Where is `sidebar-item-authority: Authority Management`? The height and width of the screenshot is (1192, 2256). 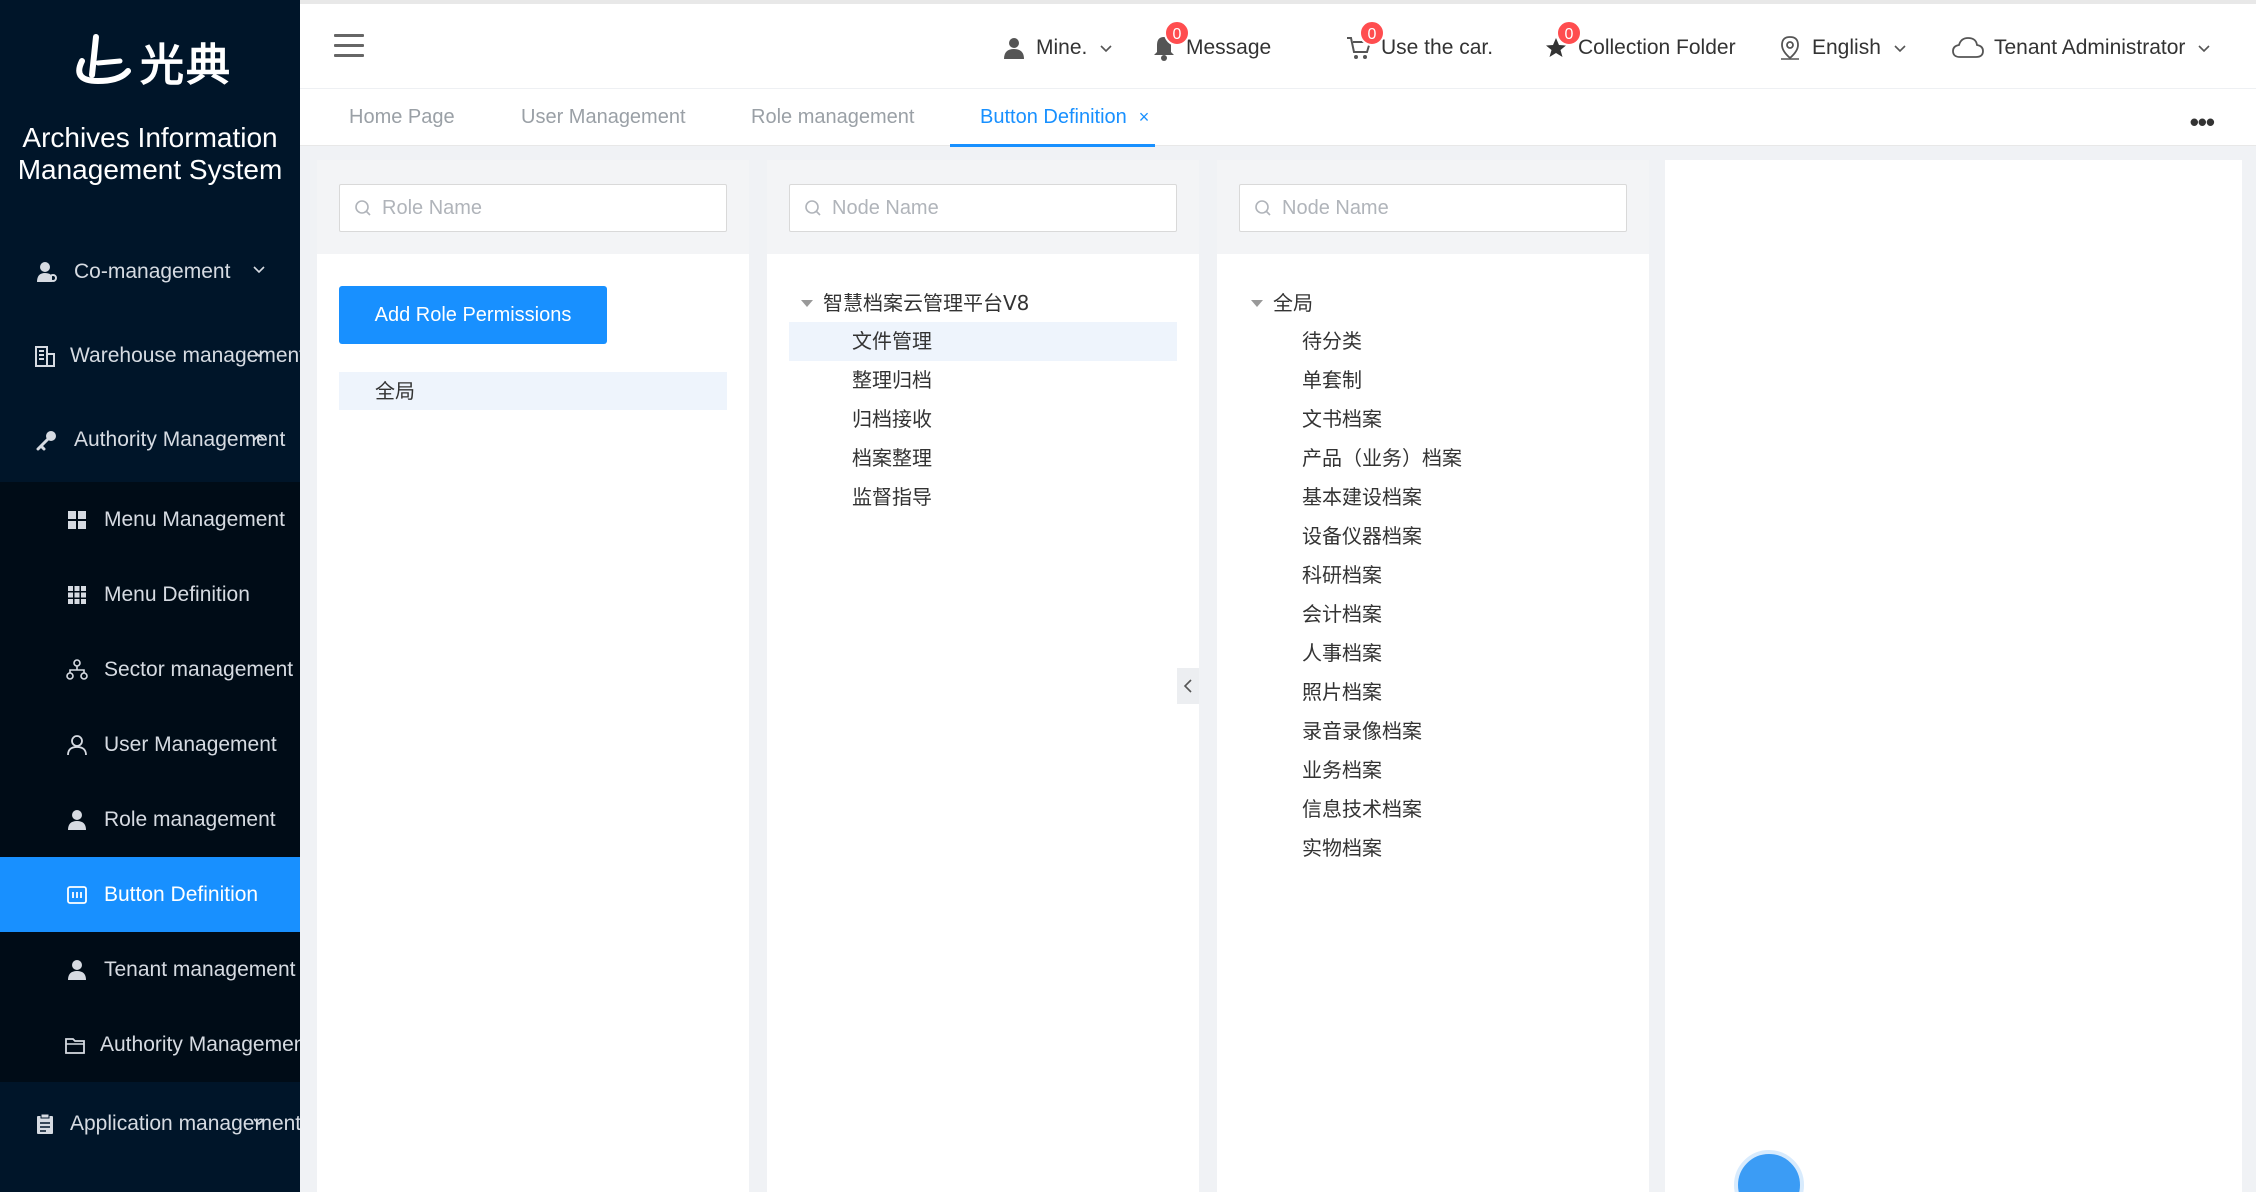 sidebar-item-authority: Authority Management is located at coordinates (150, 440).